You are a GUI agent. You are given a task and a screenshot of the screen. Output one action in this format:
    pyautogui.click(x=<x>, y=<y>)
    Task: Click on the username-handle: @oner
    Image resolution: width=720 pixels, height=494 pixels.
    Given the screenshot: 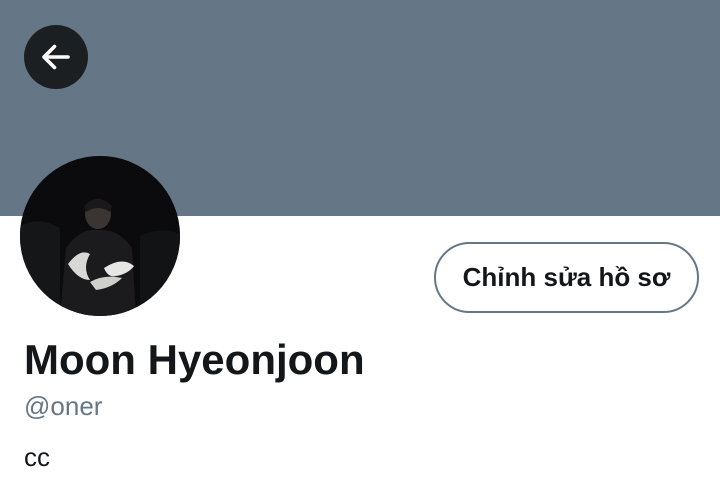 What is the action you would take?
    pyautogui.click(x=63, y=406)
    